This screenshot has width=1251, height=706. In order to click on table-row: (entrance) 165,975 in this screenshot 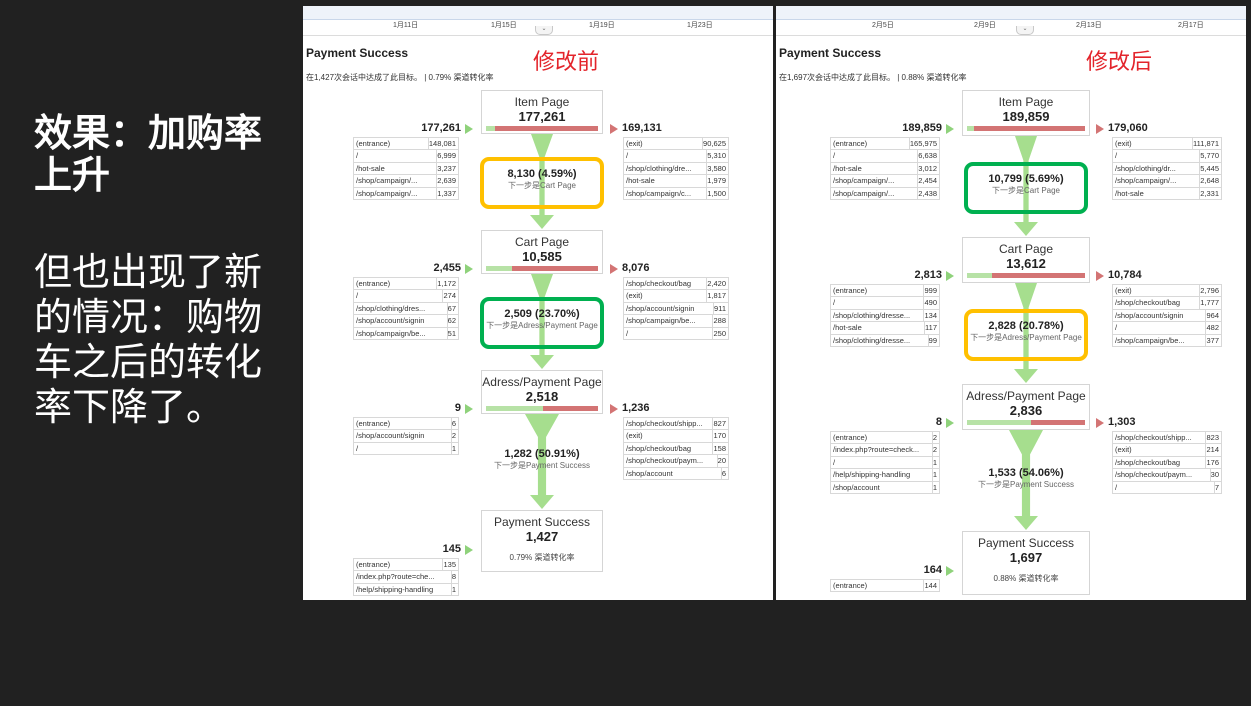, I will do `click(885, 144)`.